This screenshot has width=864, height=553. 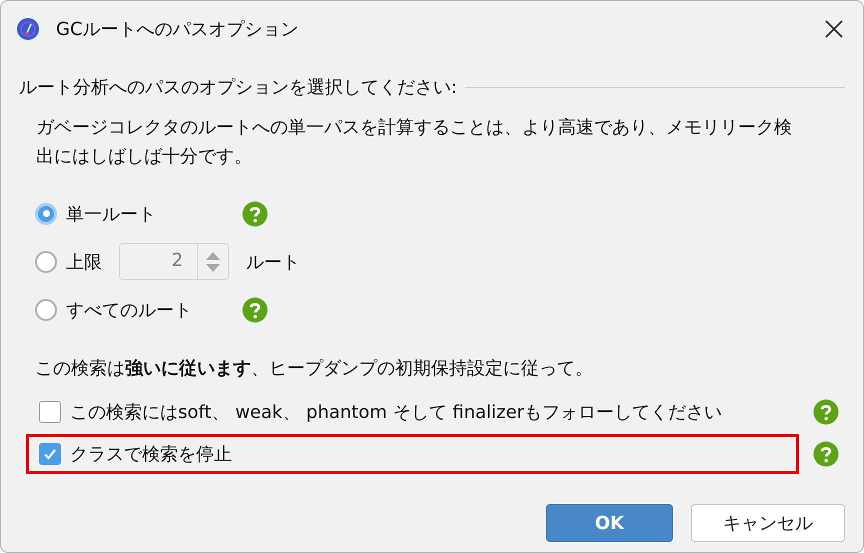 What do you see at coordinates (238, 87) in the screenshot?
I see `section-label: ルート分析へのパスのオプションを選択してください:` at bounding box center [238, 87].